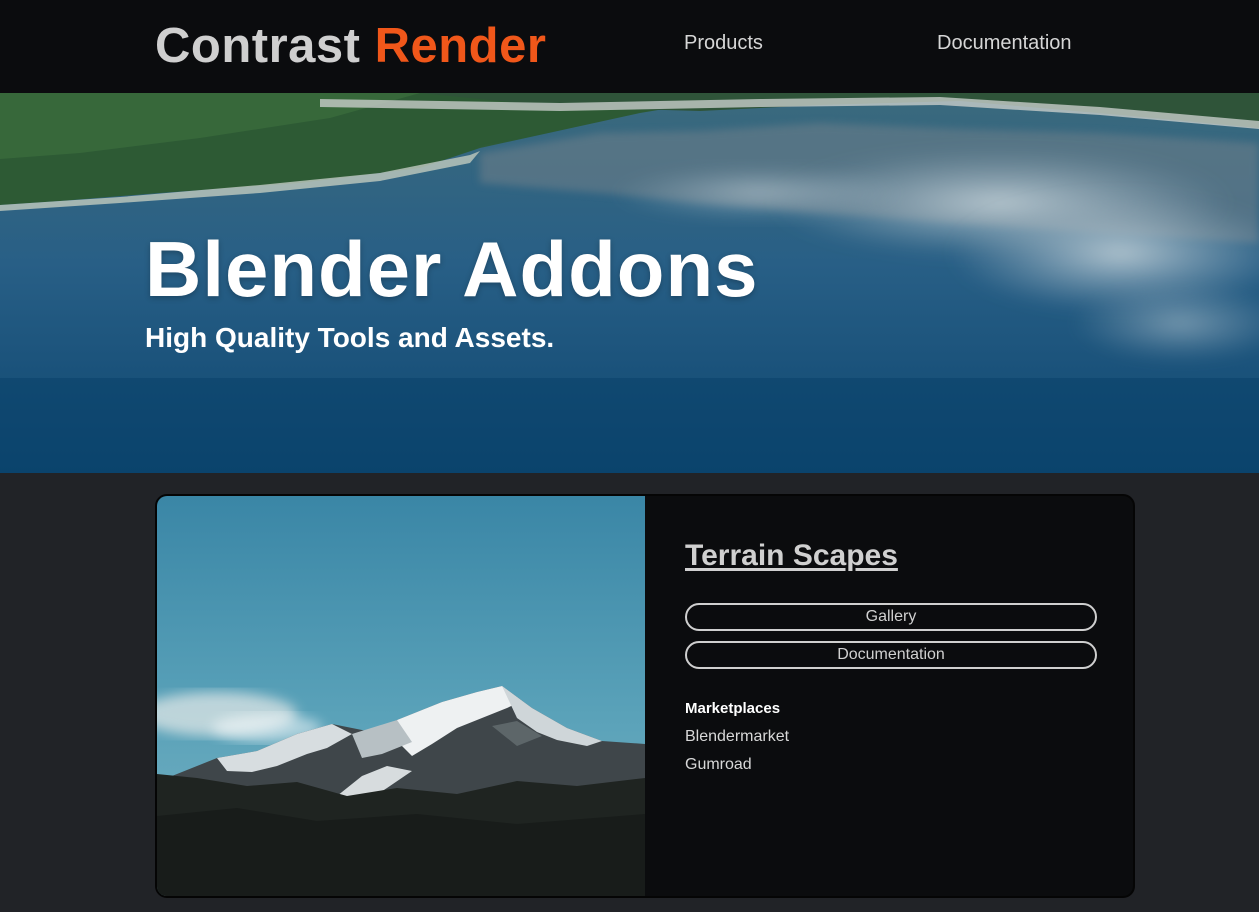 This screenshot has height=912, width=1259. Describe the element at coordinates (791, 556) in the screenshot. I see `product-title-link: Terrain Scapes` at that location.